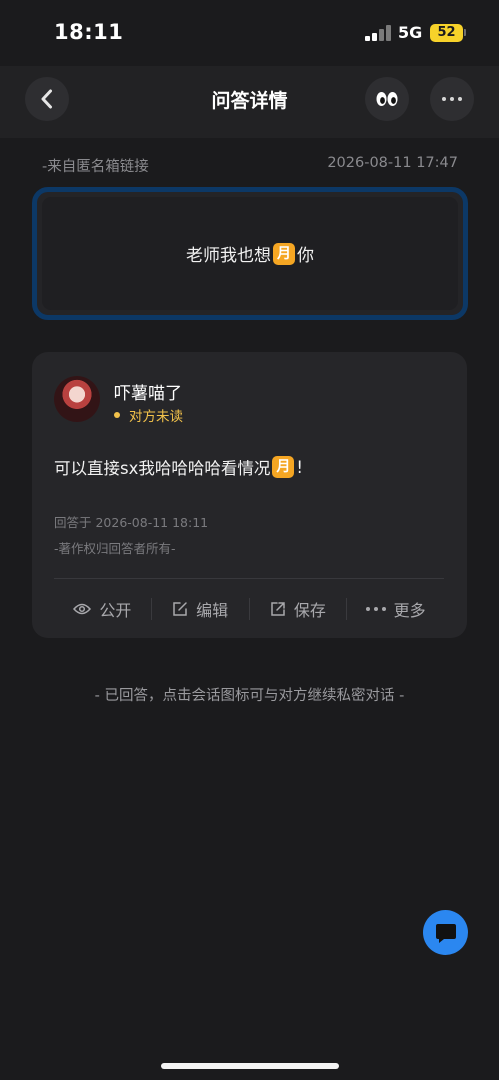 Image resolution: width=499 pixels, height=1080 pixels. What do you see at coordinates (249, 696) in the screenshot?
I see `conversation-hint: - 已回答，点击会话图标可与对方继续私密对话 -` at bounding box center [249, 696].